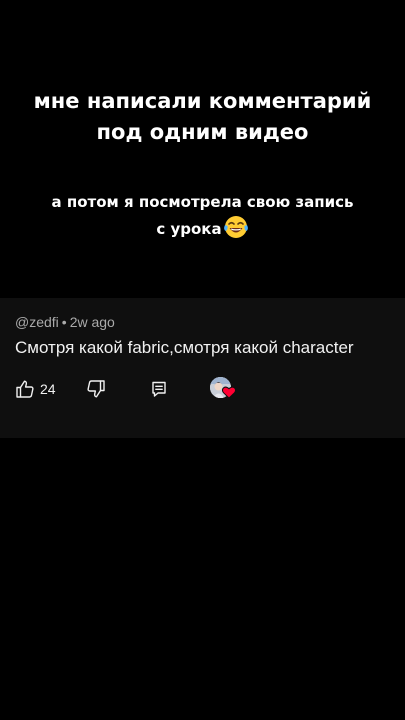  I want to click on comment-timestamp: 2w ago, so click(92, 322).